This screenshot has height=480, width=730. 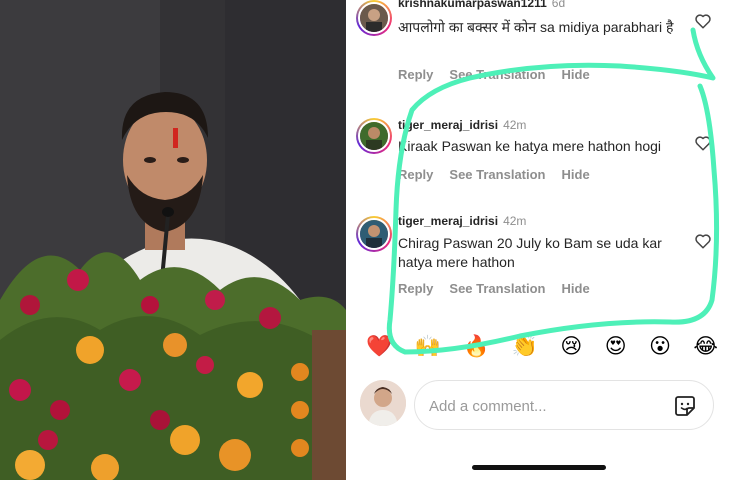 I want to click on comment-text: Kiraak Paswan ke hatya mere hathon hogi, so click(x=530, y=146).